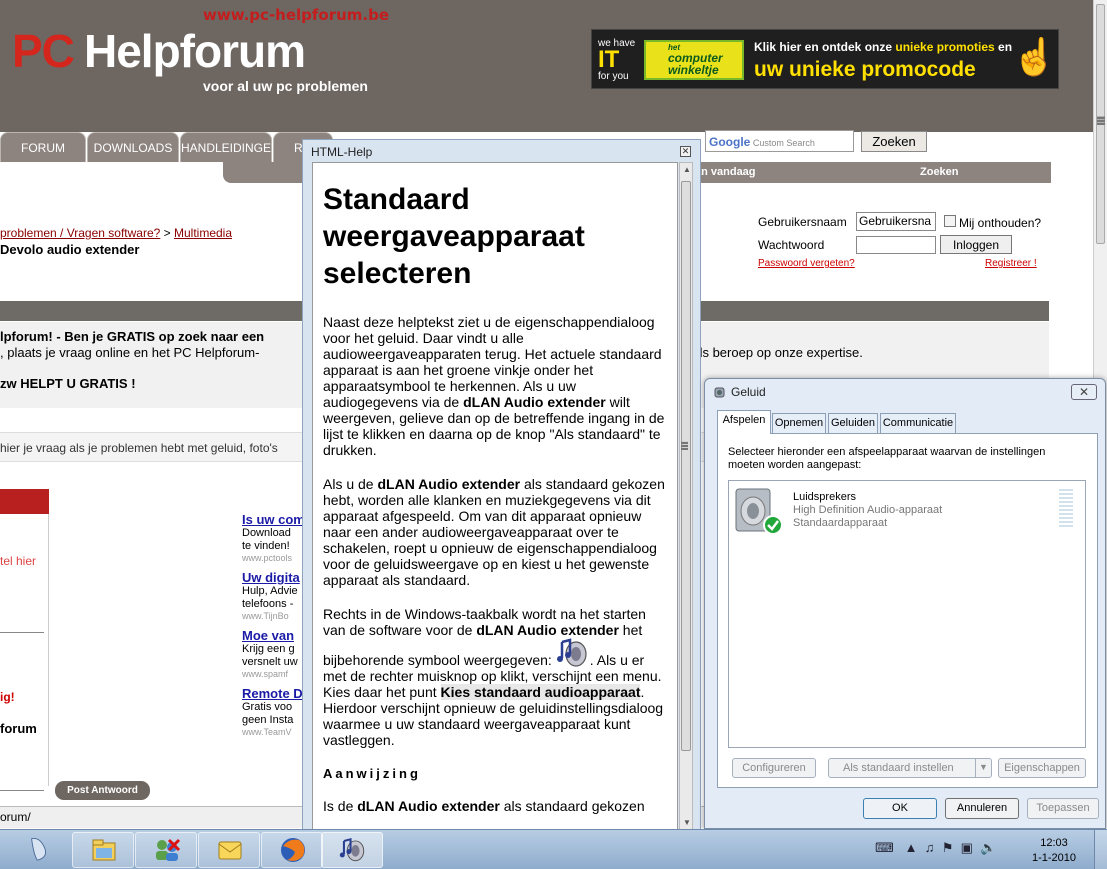 Image resolution: width=1107 pixels, height=869 pixels. I want to click on sound-dialog-title: Geluid, so click(748, 392).